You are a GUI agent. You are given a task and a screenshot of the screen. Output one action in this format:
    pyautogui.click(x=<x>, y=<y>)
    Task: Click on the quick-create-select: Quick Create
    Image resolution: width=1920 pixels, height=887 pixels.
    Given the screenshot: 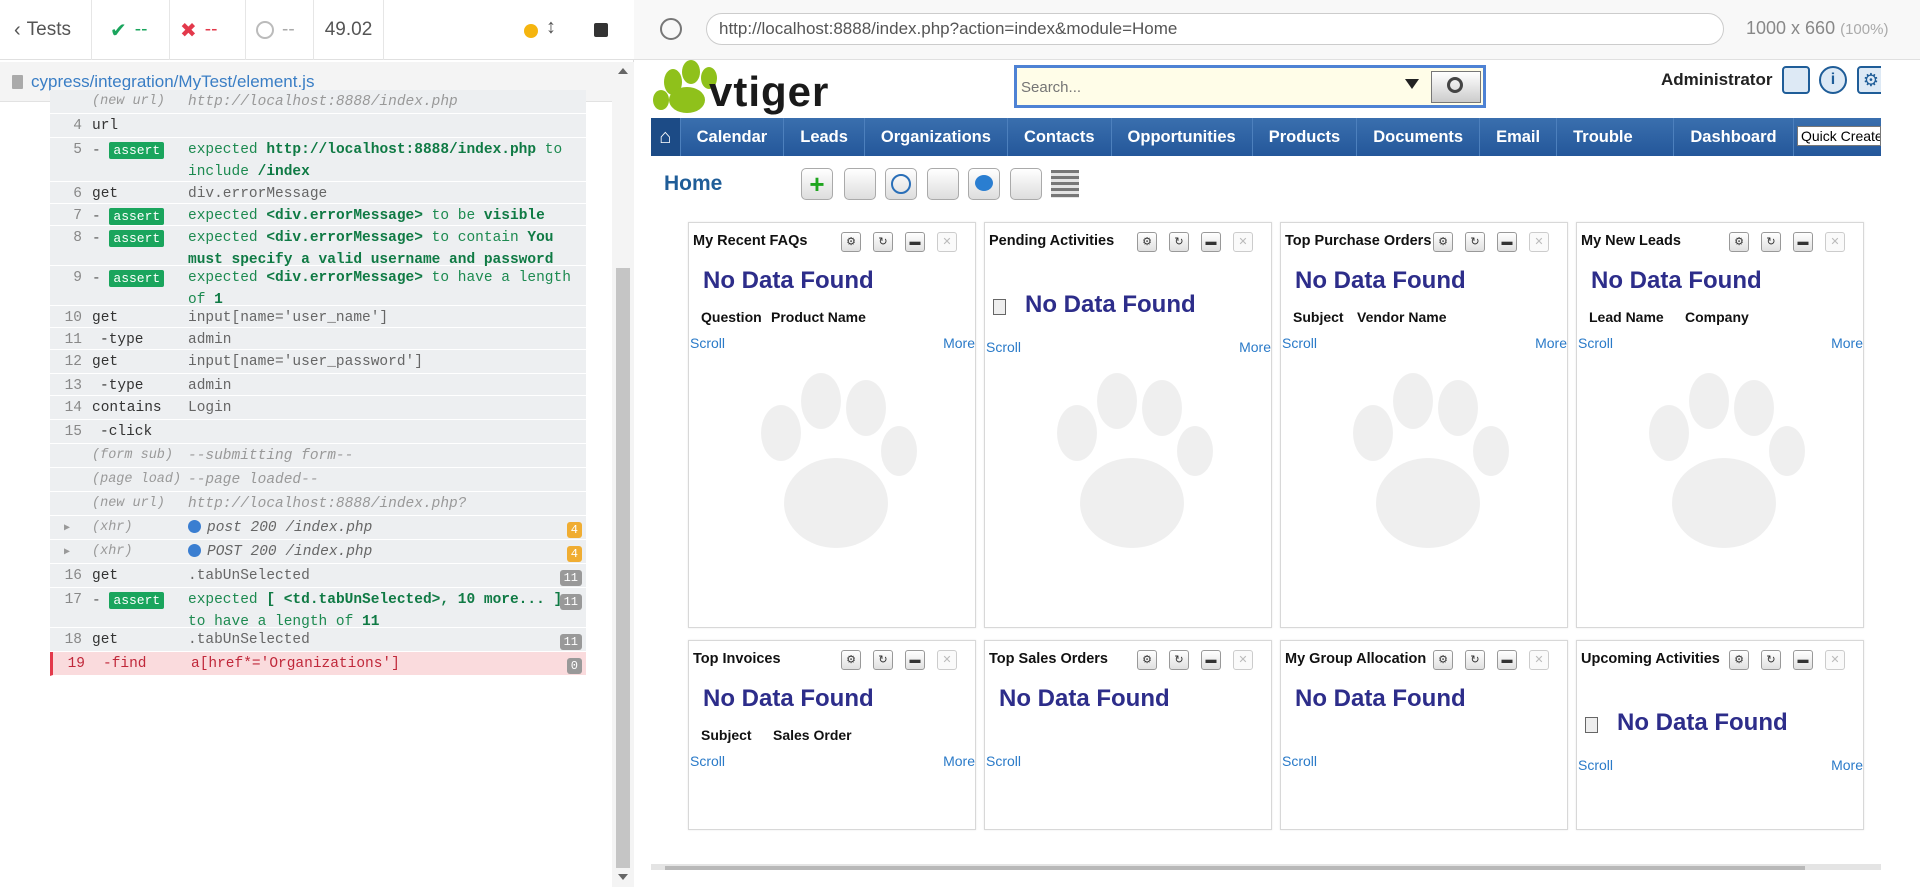 What is the action you would take?
    pyautogui.click(x=1839, y=136)
    